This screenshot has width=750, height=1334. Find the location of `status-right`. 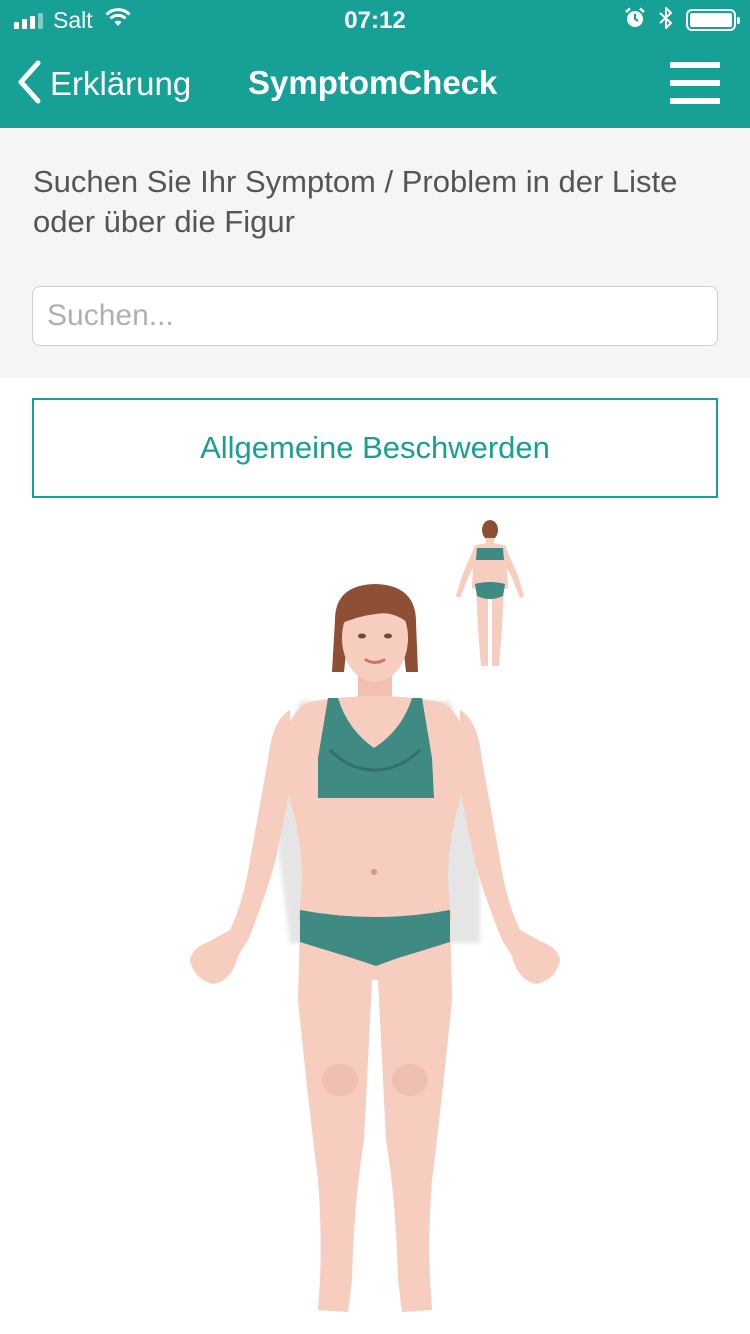

status-right is located at coordinates (682, 20).